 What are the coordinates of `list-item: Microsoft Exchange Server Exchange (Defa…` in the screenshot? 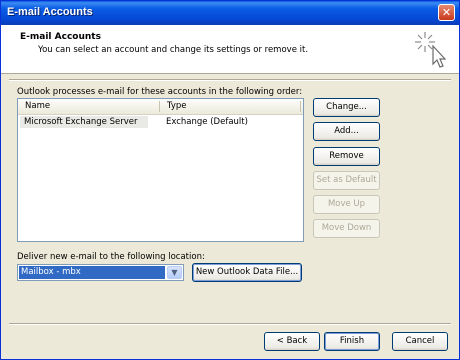 It's located at (160, 122).